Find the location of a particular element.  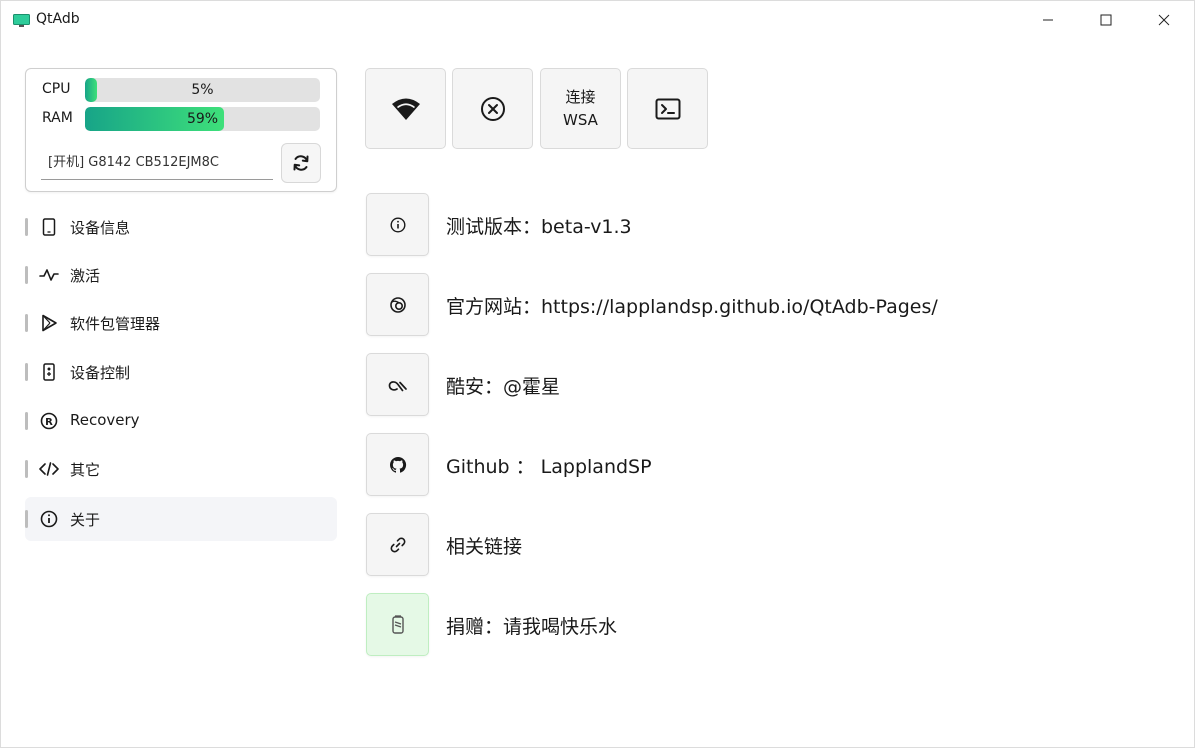

maximize-icon is located at coordinates (1106, 20).